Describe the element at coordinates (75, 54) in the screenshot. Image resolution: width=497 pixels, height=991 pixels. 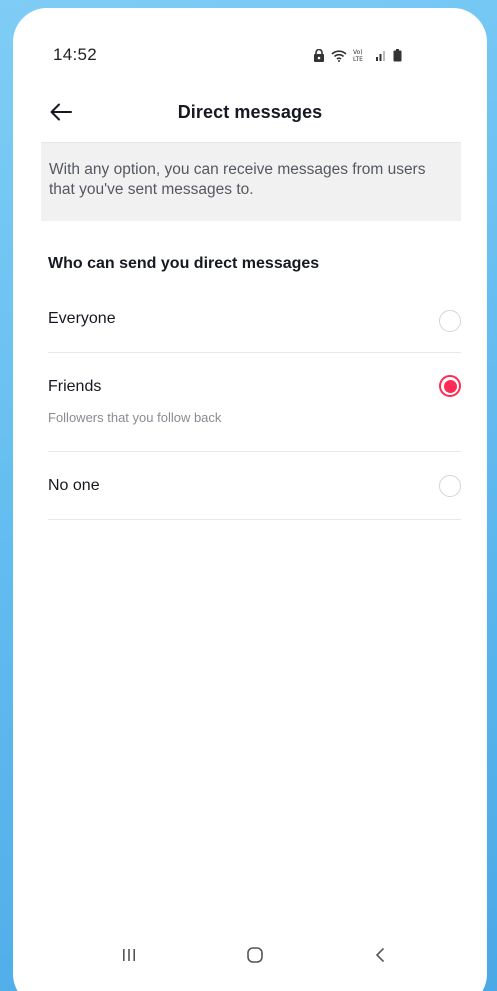
I see `status-time: 14:52` at that location.